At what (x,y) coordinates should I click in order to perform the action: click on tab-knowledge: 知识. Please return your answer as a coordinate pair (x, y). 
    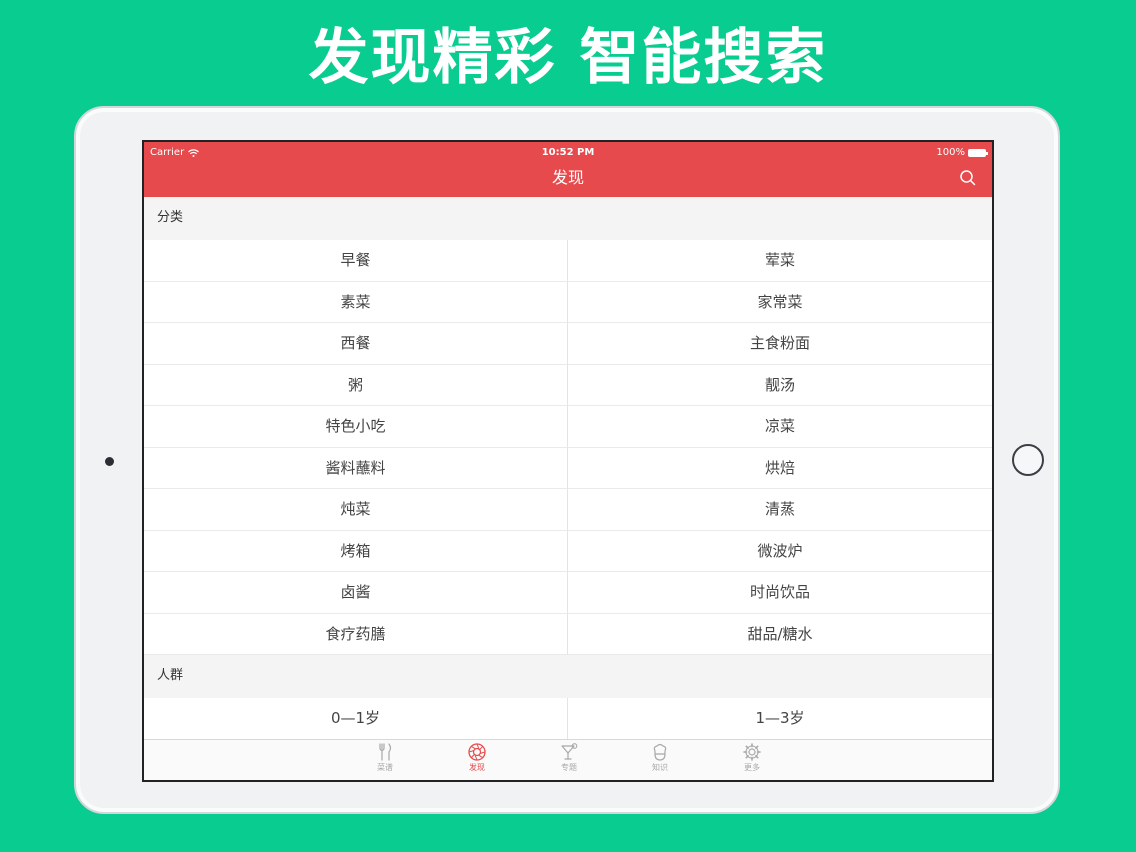
    Looking at the image, I should click on (660, 757).